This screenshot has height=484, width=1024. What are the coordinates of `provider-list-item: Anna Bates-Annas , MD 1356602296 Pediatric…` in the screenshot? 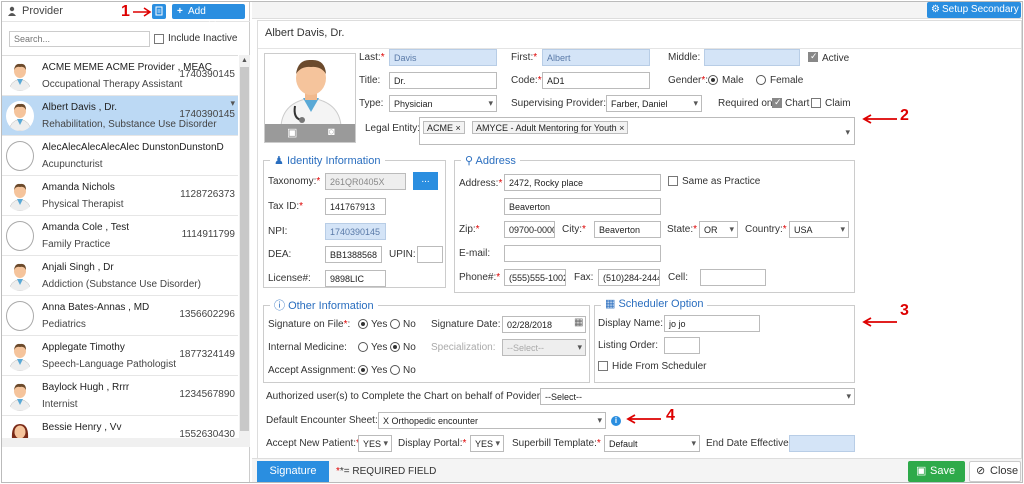 It's located at (120, 316).